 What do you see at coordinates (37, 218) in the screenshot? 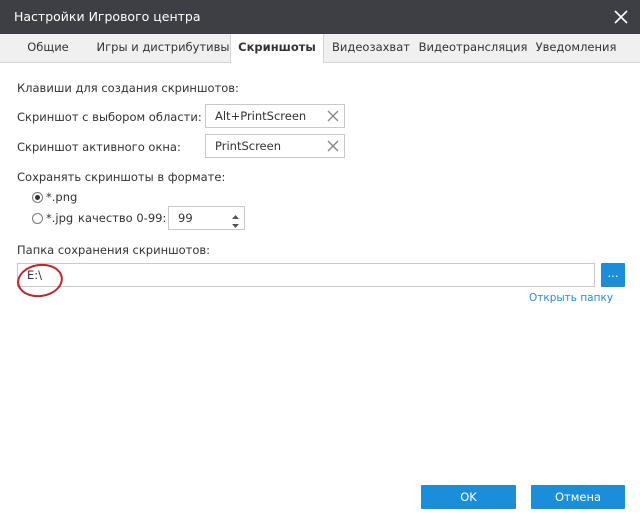
I see `jpg-radio` at bounding box center [37, 218].